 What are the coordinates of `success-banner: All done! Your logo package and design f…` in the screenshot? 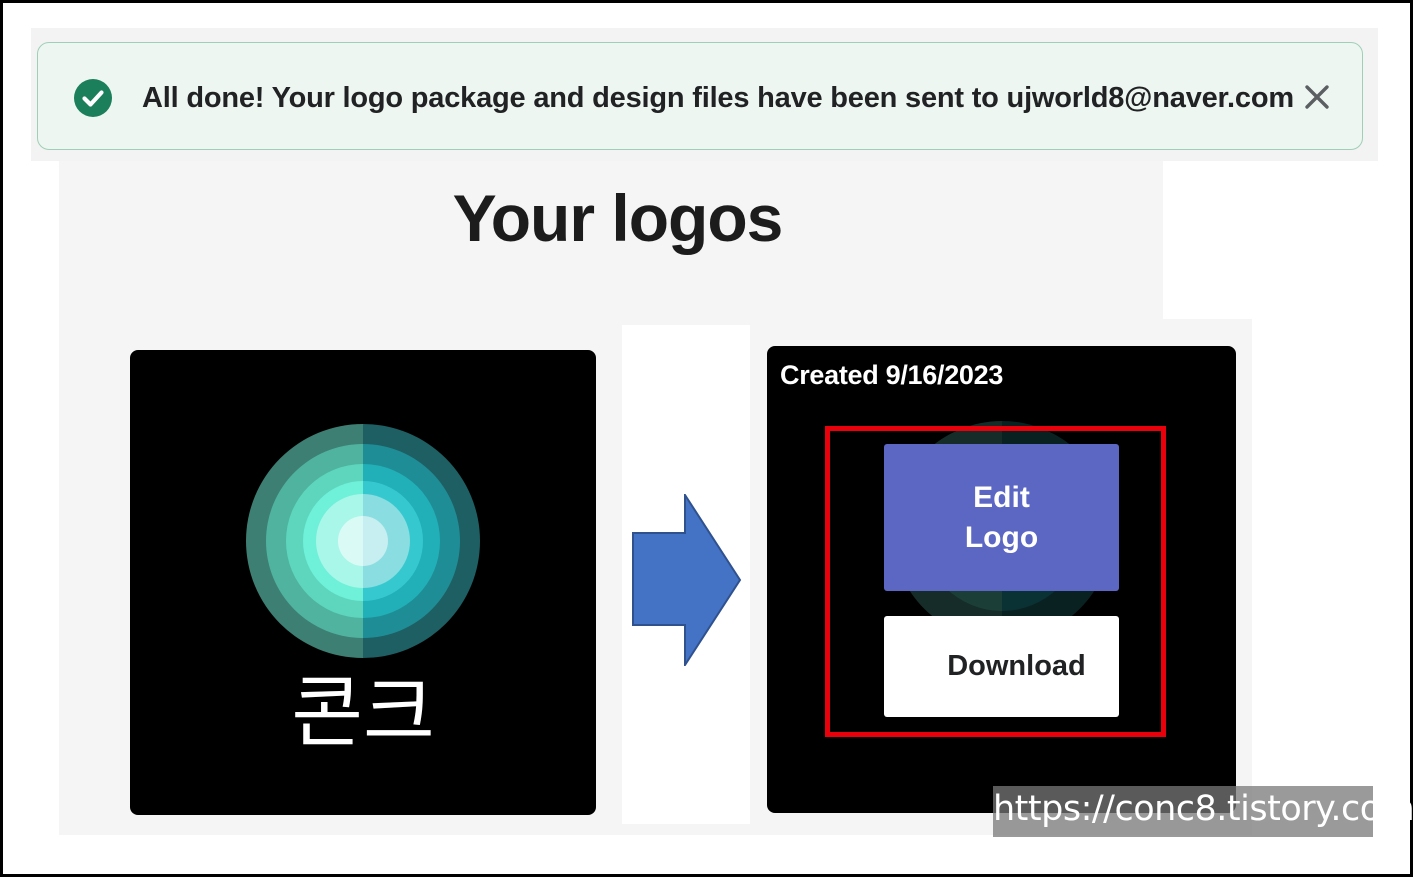 It's located at (700, 96).